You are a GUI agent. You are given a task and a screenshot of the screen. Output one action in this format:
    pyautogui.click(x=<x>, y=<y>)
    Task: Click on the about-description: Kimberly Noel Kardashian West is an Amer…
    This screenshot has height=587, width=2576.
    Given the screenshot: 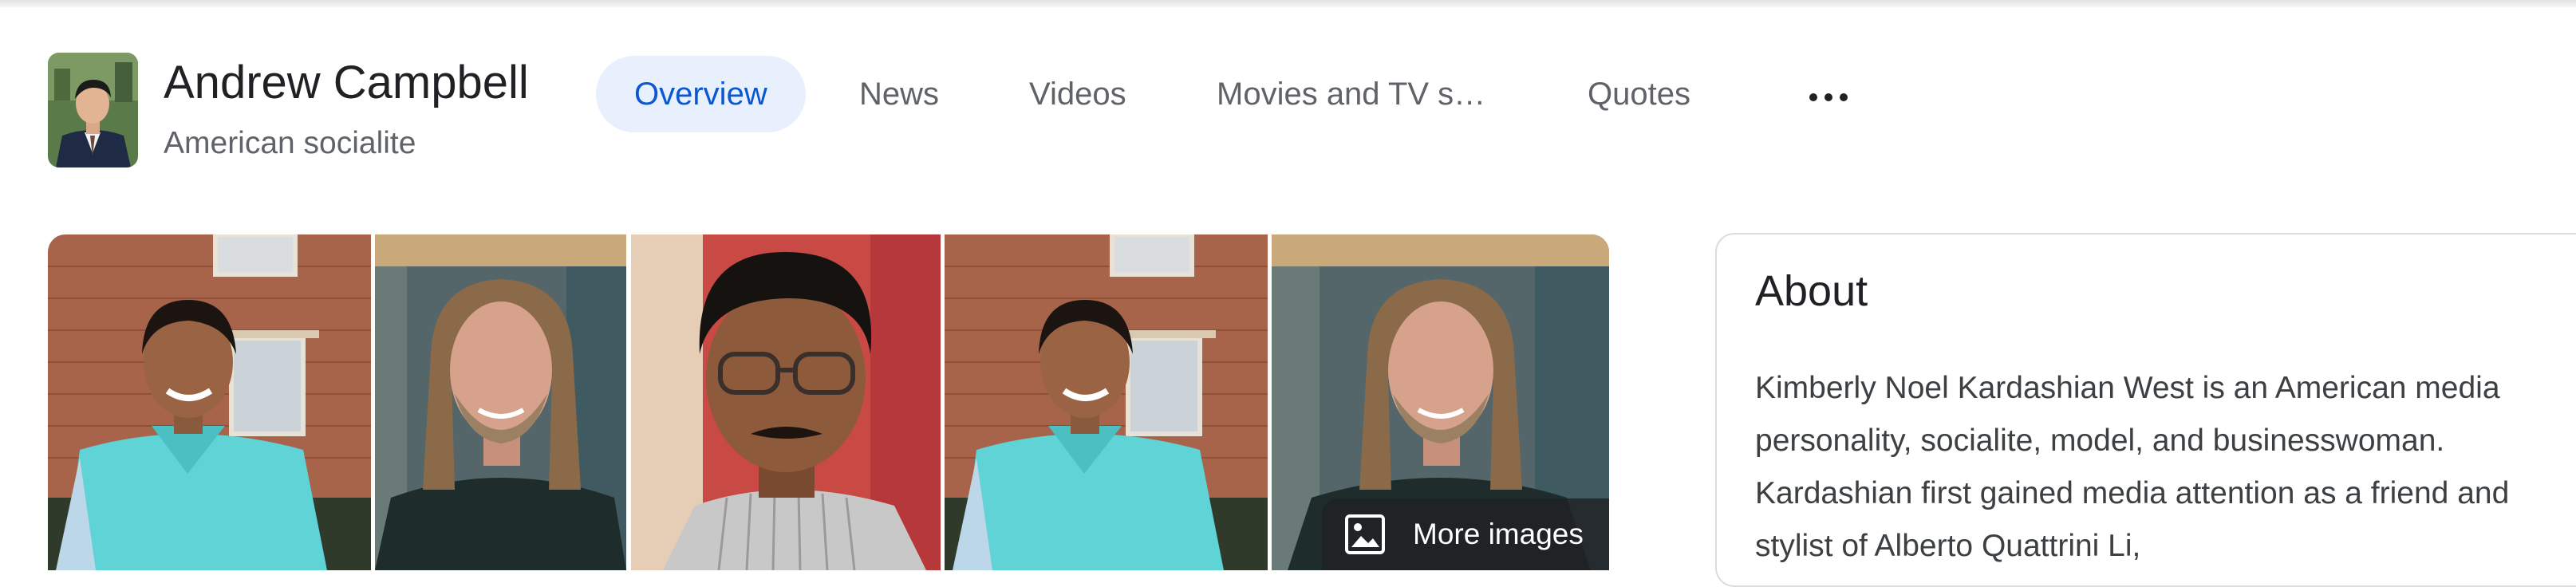 What is the action you would take?
    pyautogui.click(x=2133, y=467)
    